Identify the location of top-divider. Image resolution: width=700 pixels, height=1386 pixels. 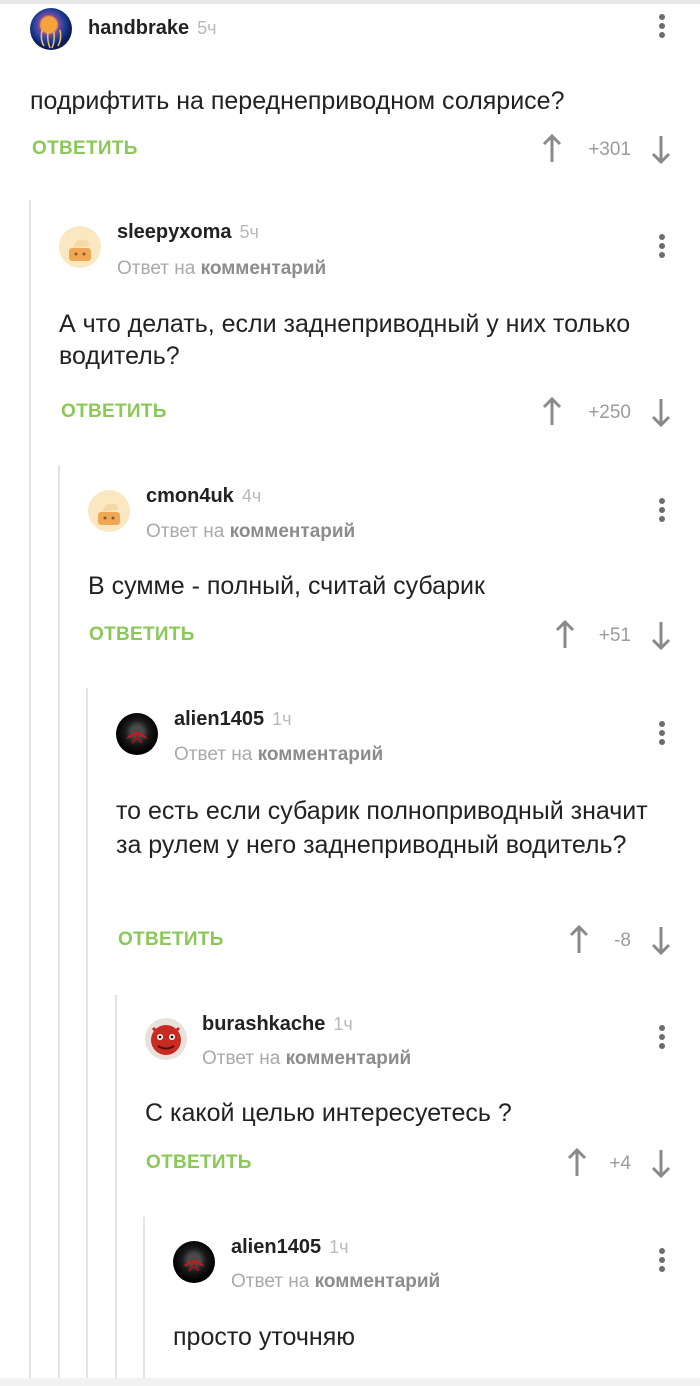
(350, 2).